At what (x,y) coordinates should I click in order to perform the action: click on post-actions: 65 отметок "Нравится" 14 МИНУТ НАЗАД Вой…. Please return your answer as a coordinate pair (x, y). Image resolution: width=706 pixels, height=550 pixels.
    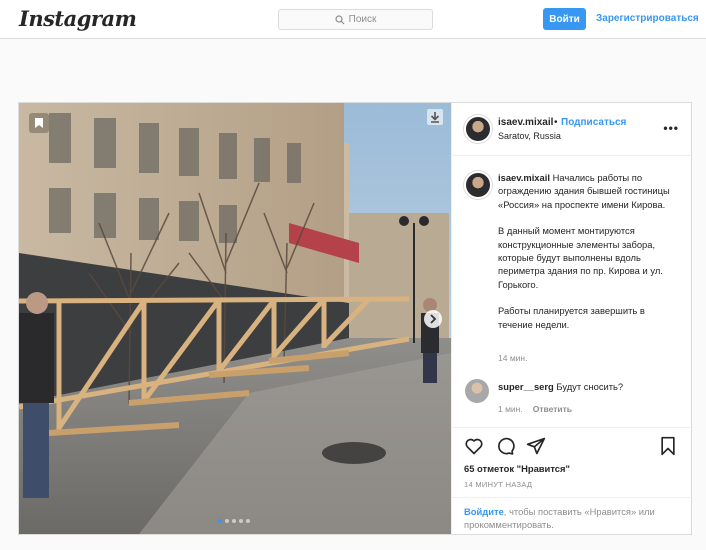
    Looking at the image, I should click on (571, 480).